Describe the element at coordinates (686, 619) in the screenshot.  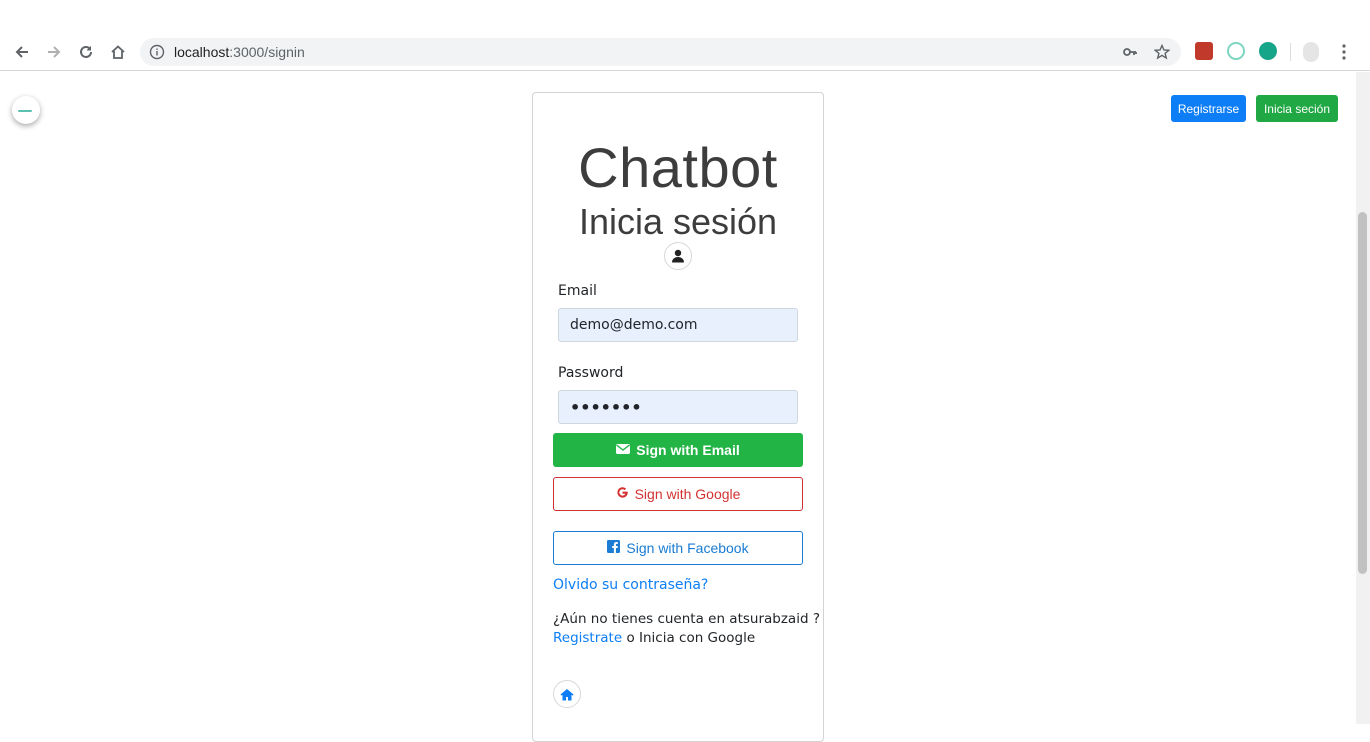
I see `no-account-question: ¿Aún no tienes cuenta en atsurabzaid ?` at that location.